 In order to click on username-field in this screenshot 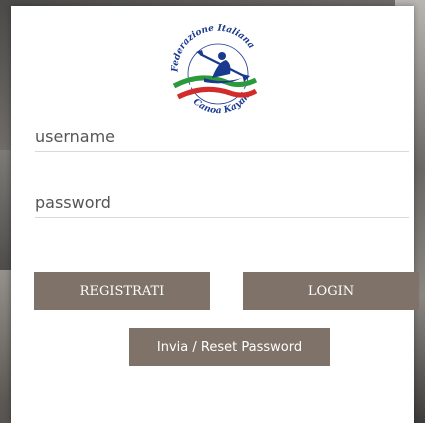, I will do `click(222, 137)`.